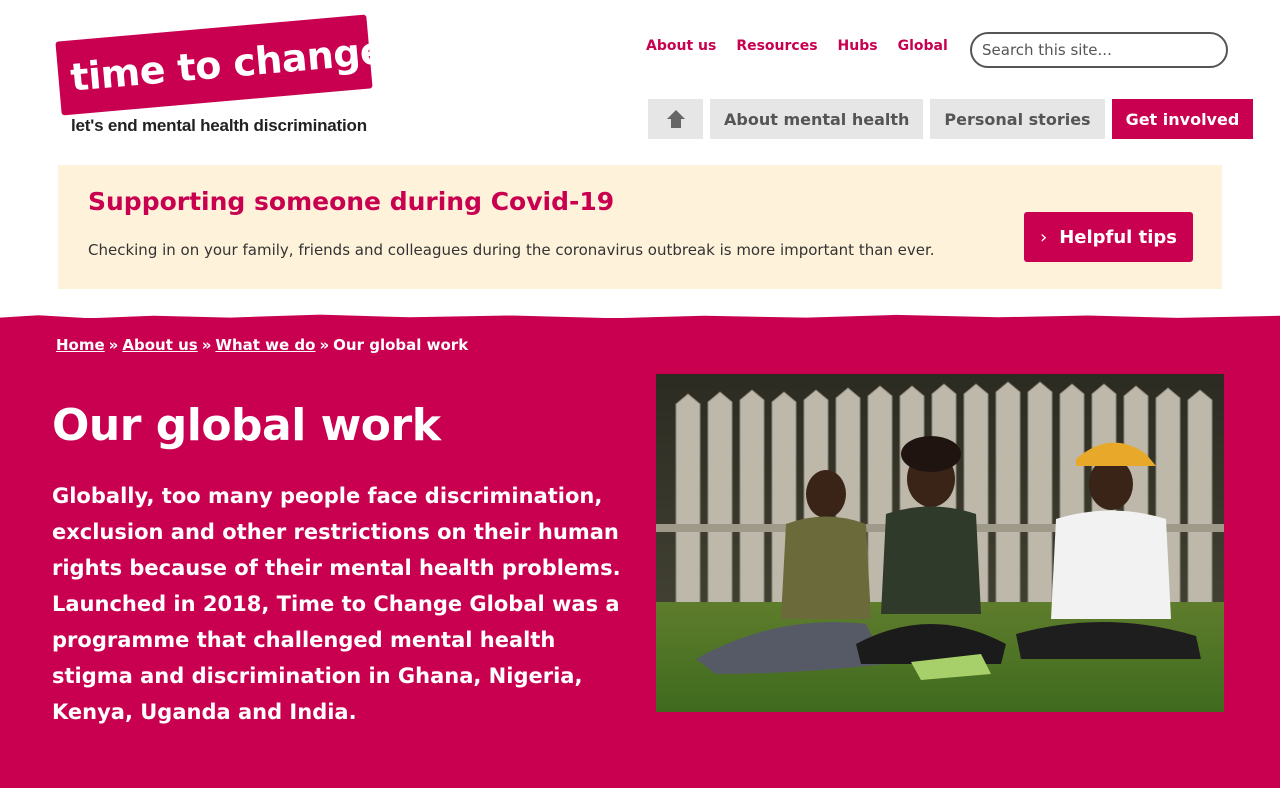  I want to click on banner-title: Supporting someone during Covid-19, so click(351, 201).